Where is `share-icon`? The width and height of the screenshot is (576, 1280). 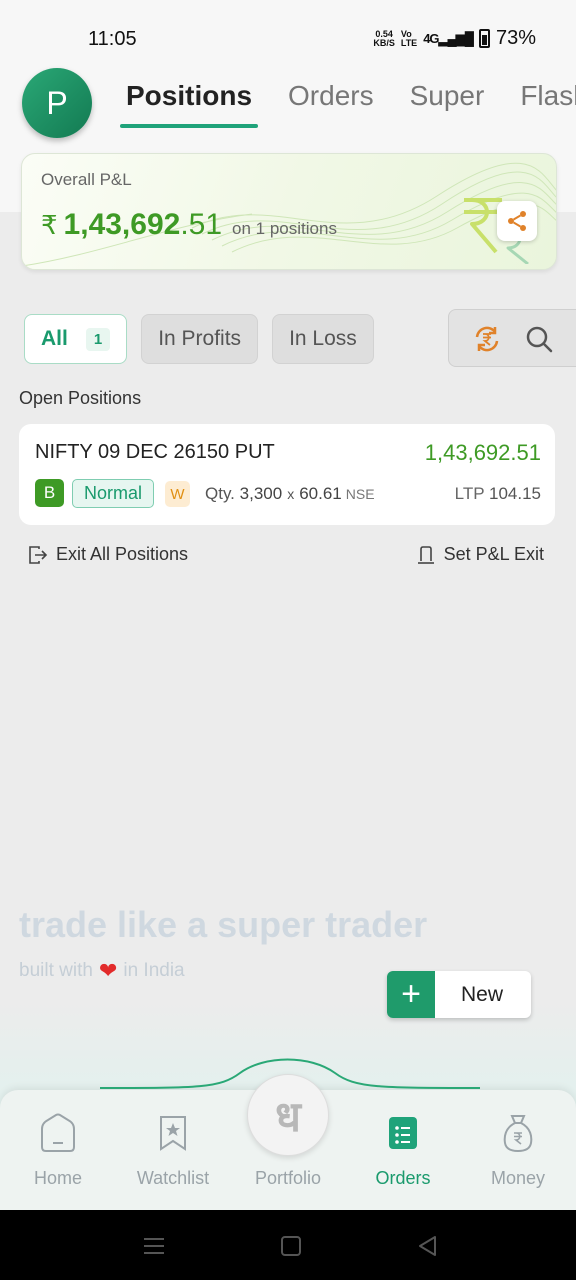
share-icon is located at coordinates (517, 221).